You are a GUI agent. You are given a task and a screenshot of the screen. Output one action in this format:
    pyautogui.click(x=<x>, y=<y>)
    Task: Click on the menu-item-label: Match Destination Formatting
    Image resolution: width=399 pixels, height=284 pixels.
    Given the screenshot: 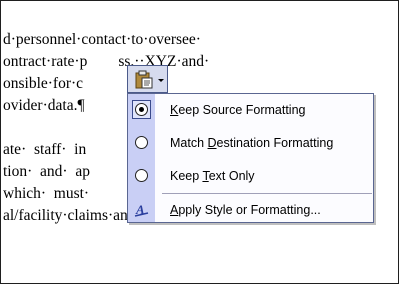 What is the action you would take?
    pyautogui.click(x=252, y=143)
    